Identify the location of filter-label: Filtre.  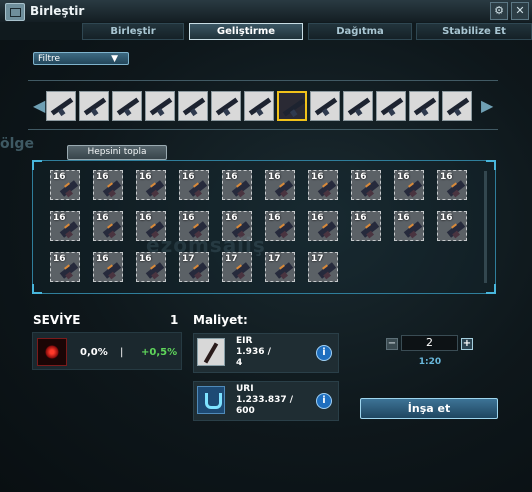
(49, 59).